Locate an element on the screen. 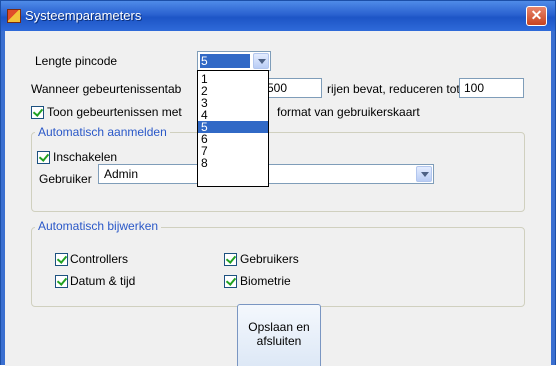 The height and width of the screenshot is (366, 558). save-button-line1: Opslaan en is located at coordinates (279, 327).